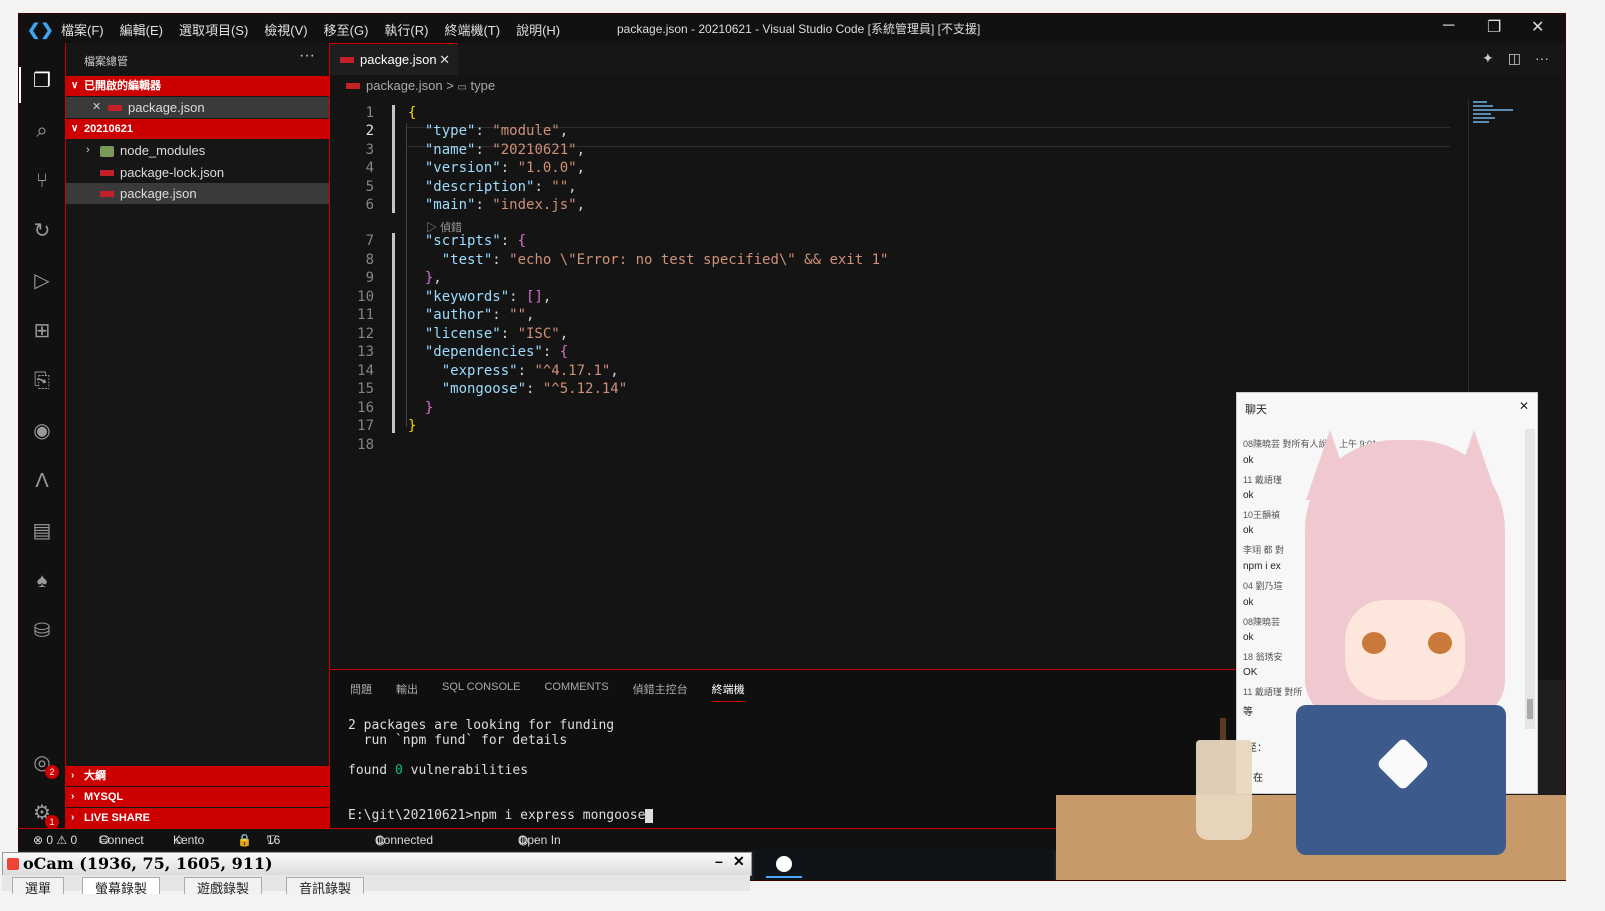 This screenshot has width=1605, height=911. Describe the element at coordinates (42, 231) in the screenshot. I see `live-share-icon: ↻` at that location.